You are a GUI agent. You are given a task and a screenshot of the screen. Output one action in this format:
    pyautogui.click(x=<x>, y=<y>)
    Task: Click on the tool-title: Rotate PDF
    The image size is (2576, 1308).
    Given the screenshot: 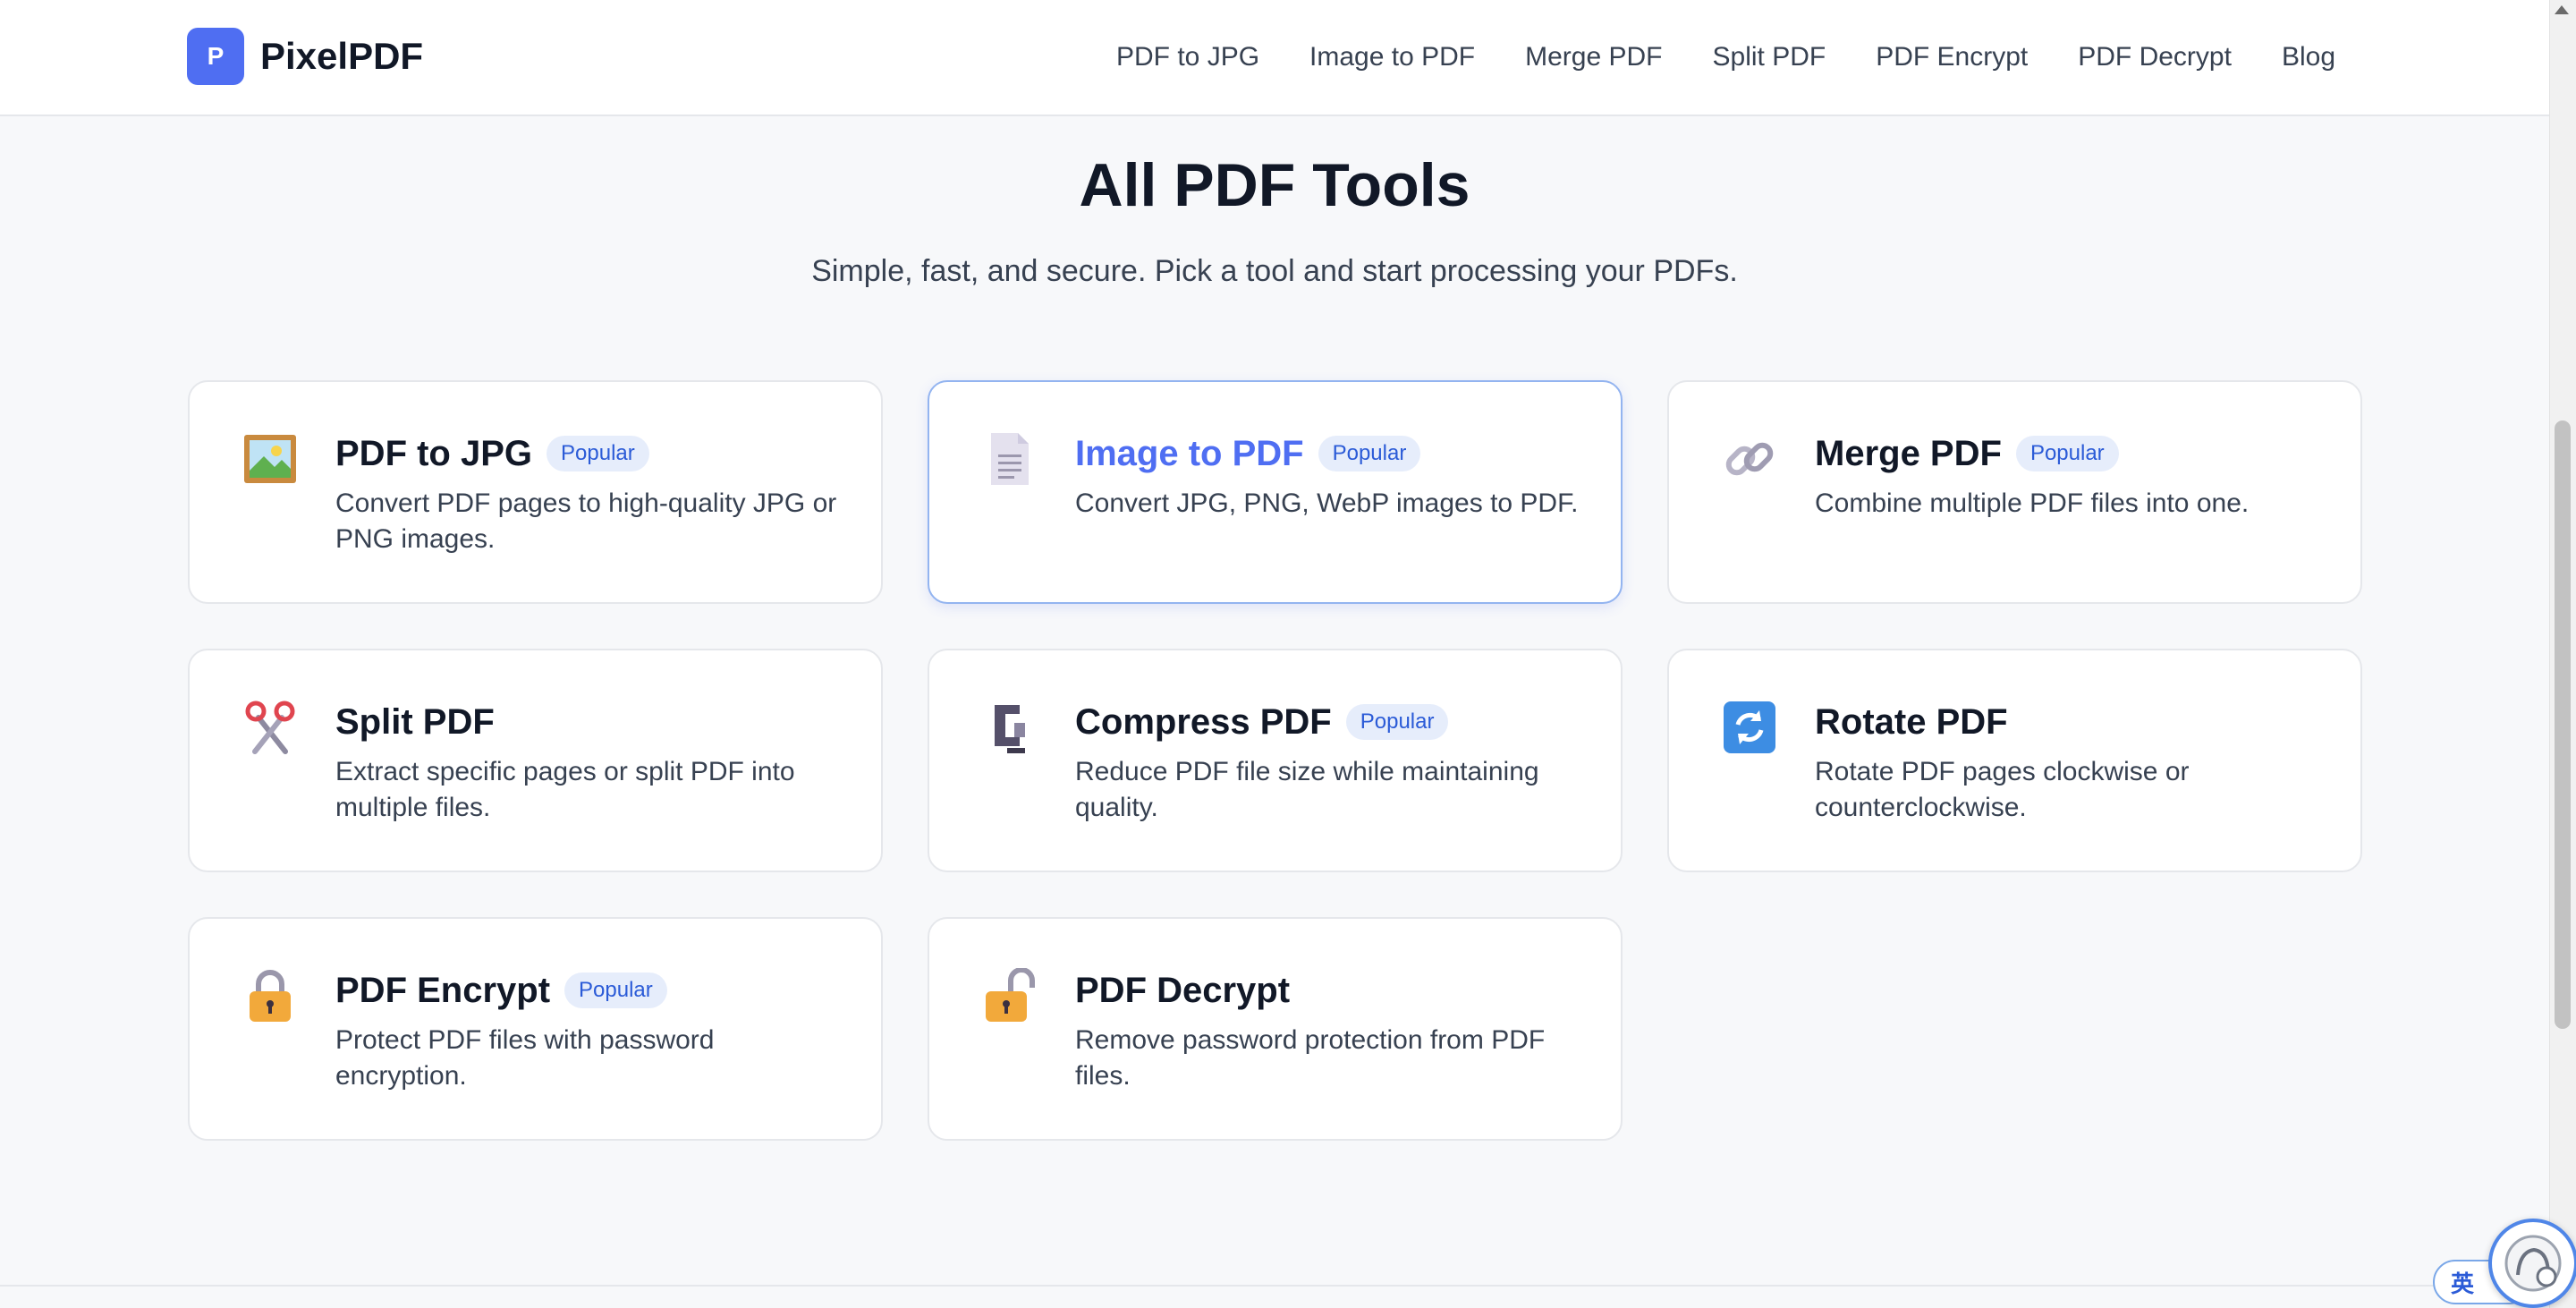 What is the action you would take?
    pyautogui.click(x=1911, y=721)
    